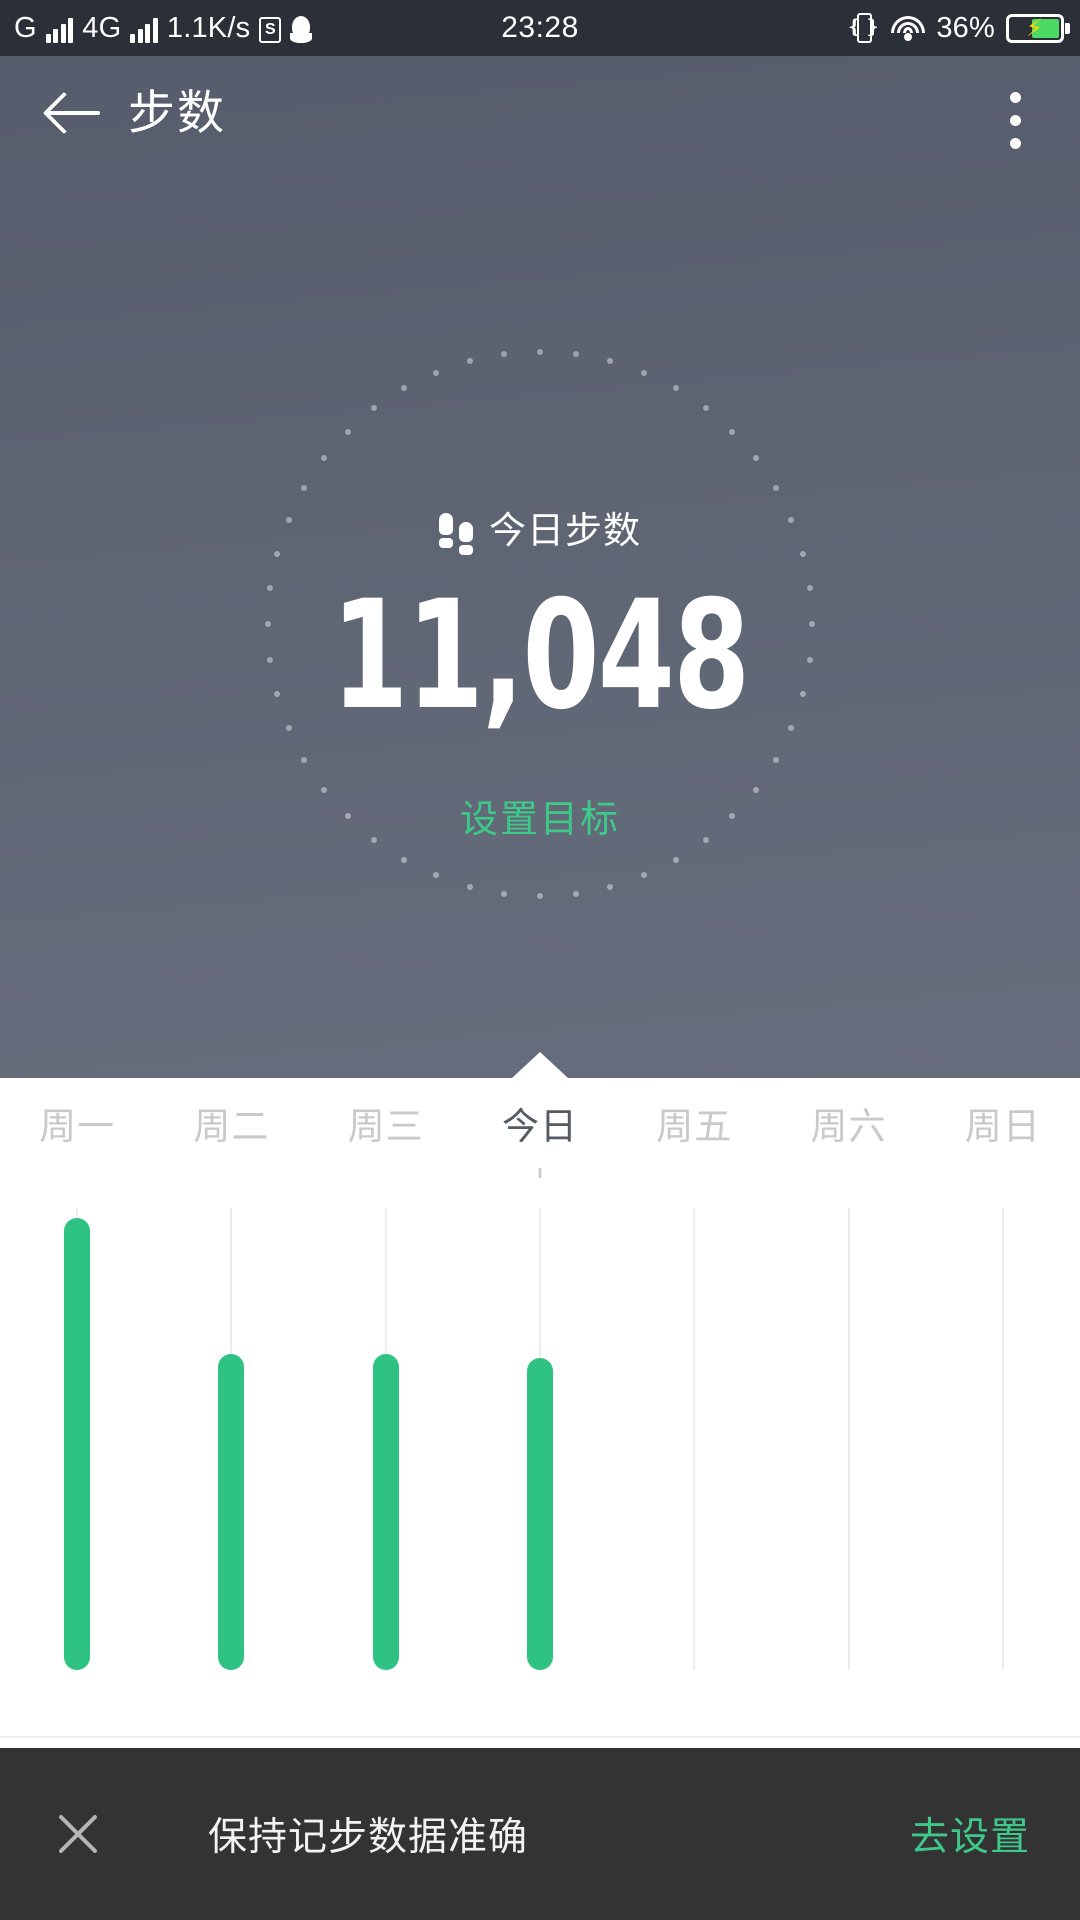  I want to click on status-bar: G 4G 1.1K/s S 23:28 ❴ ❵ 36% ⚡, so click(540, 28).